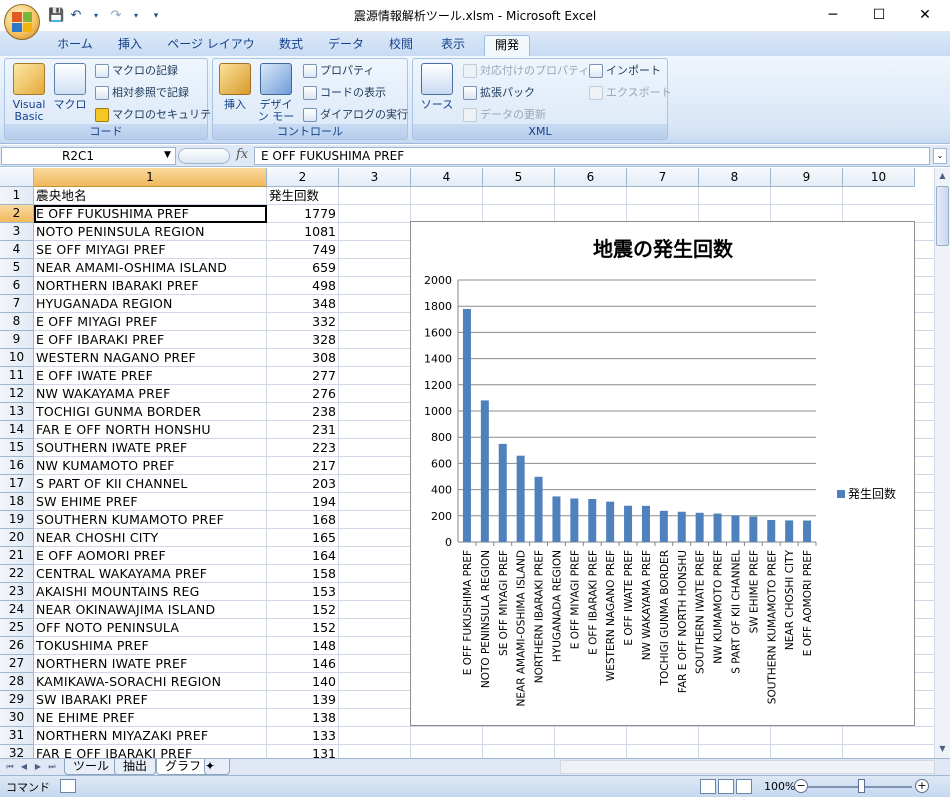 Image resolution: width=950 pixels, height=797 pixels. Describe the element at coordinates (158, 115) in the screenshot. I see `macro-security-button: マクロのセキュリティ` at that location.